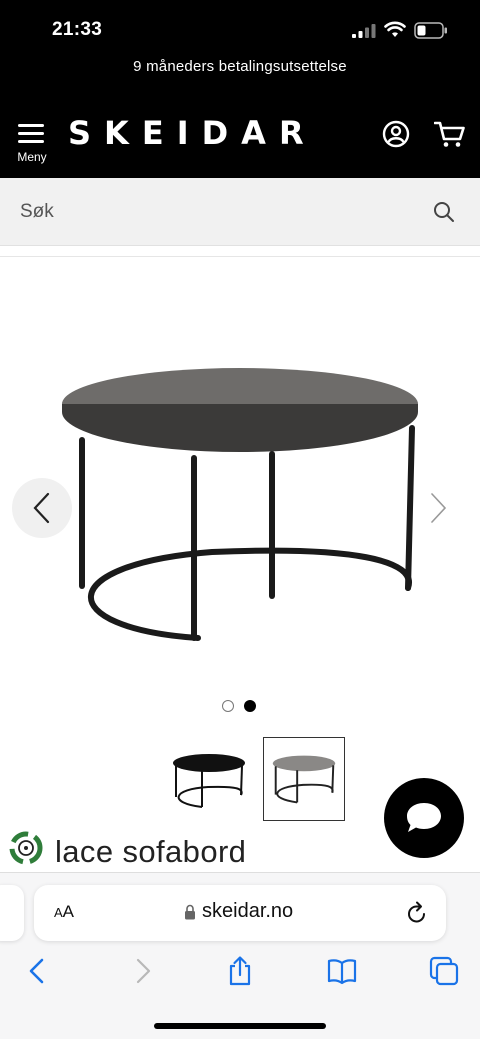 The width and height of the screenshot is (480, 1039). Describe the element at coordinates (444, 971) in the screenshot. I see `tabs-icon` at that location.